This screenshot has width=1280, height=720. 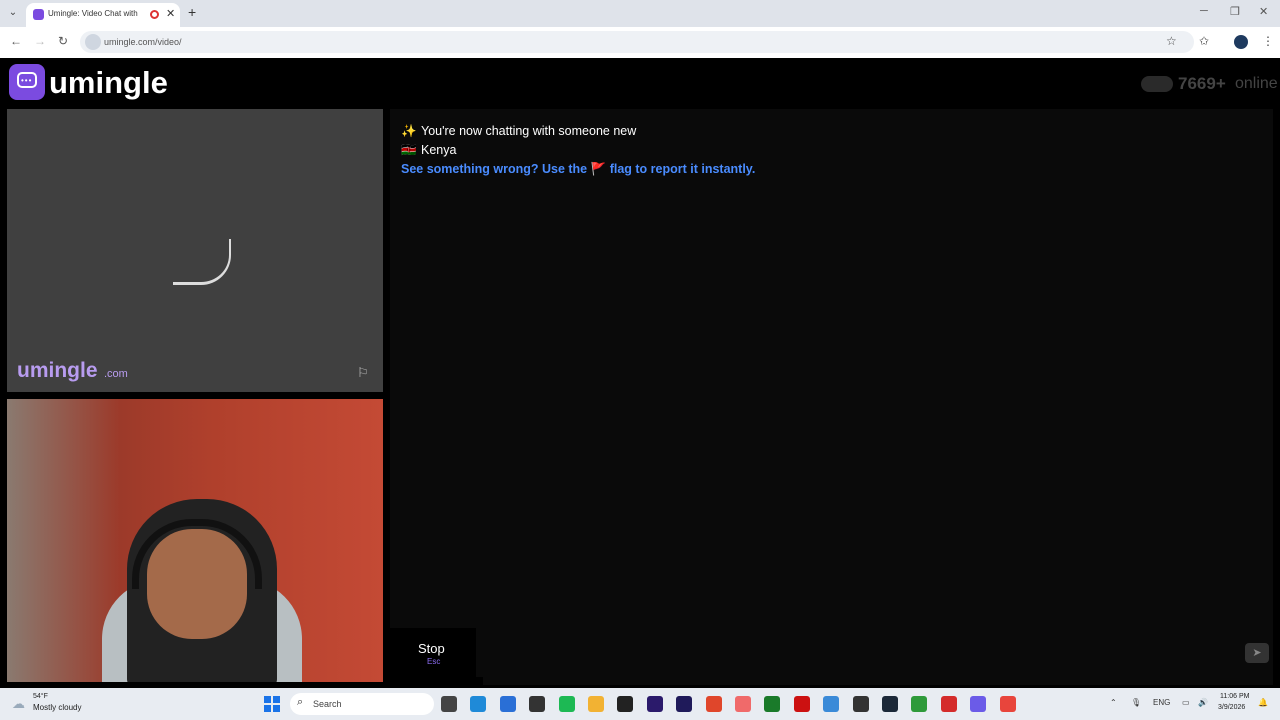 I want to click on logo-text: umingle, so click(x=108, y=83).